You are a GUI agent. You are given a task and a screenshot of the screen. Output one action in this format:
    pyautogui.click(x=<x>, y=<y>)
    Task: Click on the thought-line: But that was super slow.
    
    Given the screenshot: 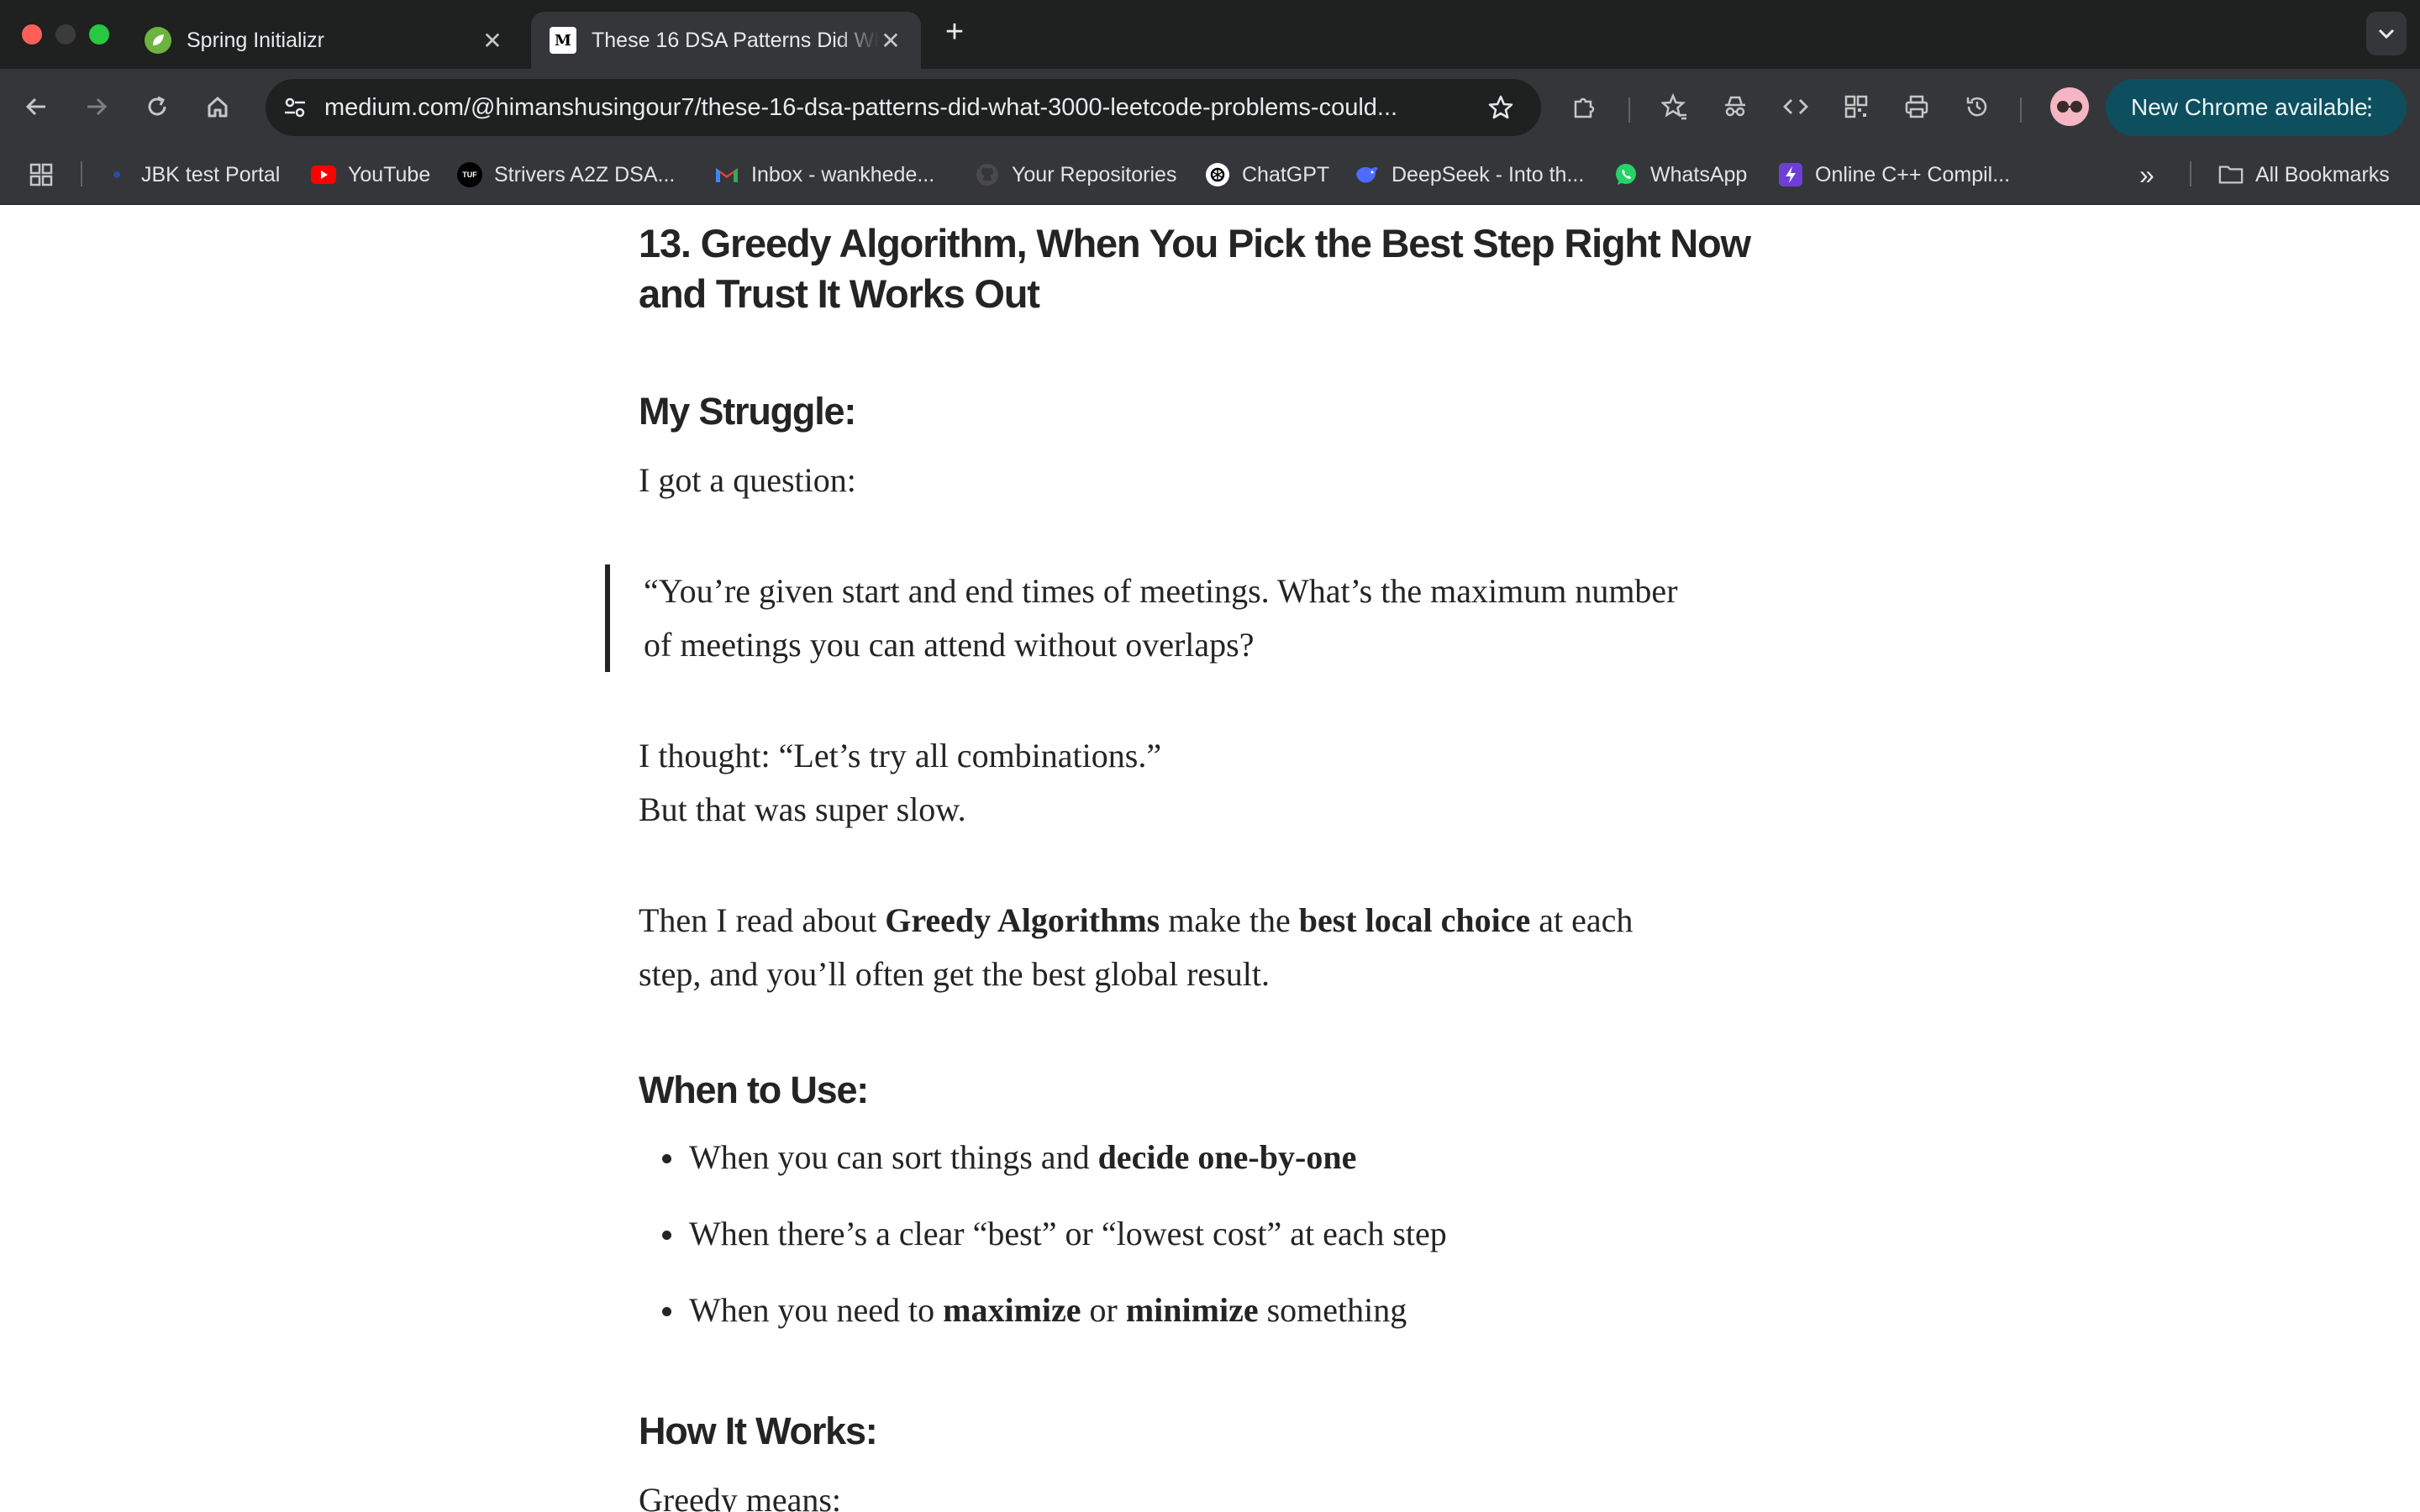 What is the action you would take?
    pyautogui.click(x=802, y=809)
    